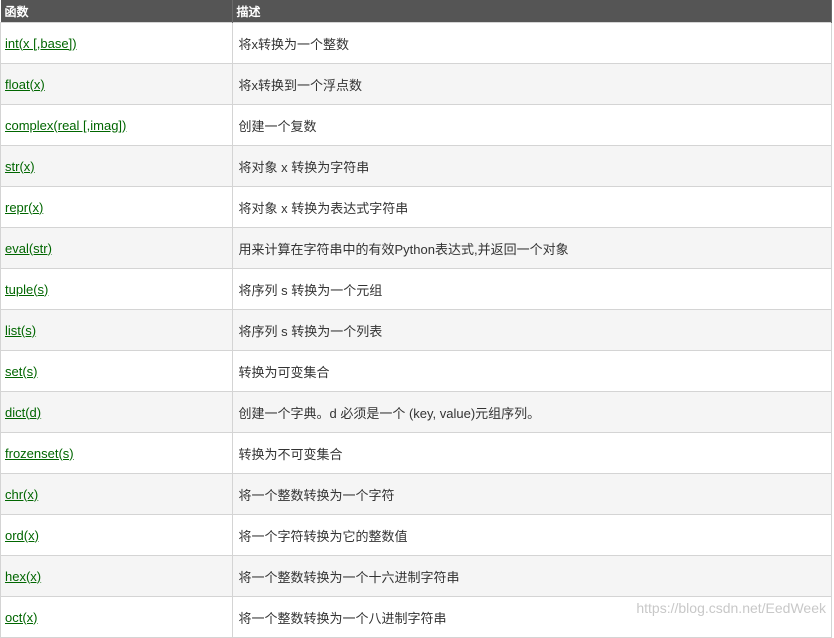 This screenshot has width=834, height=638. I want to click on table-row: int(x [,base]) 将x转换为一个整数, so click(416, 43).